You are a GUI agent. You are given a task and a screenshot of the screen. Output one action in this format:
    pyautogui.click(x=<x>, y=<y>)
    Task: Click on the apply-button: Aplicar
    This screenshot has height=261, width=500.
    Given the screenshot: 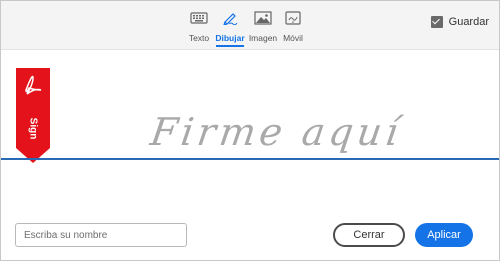 What is the action you would take?
    pyautogui.click(x=444, y=235)
    